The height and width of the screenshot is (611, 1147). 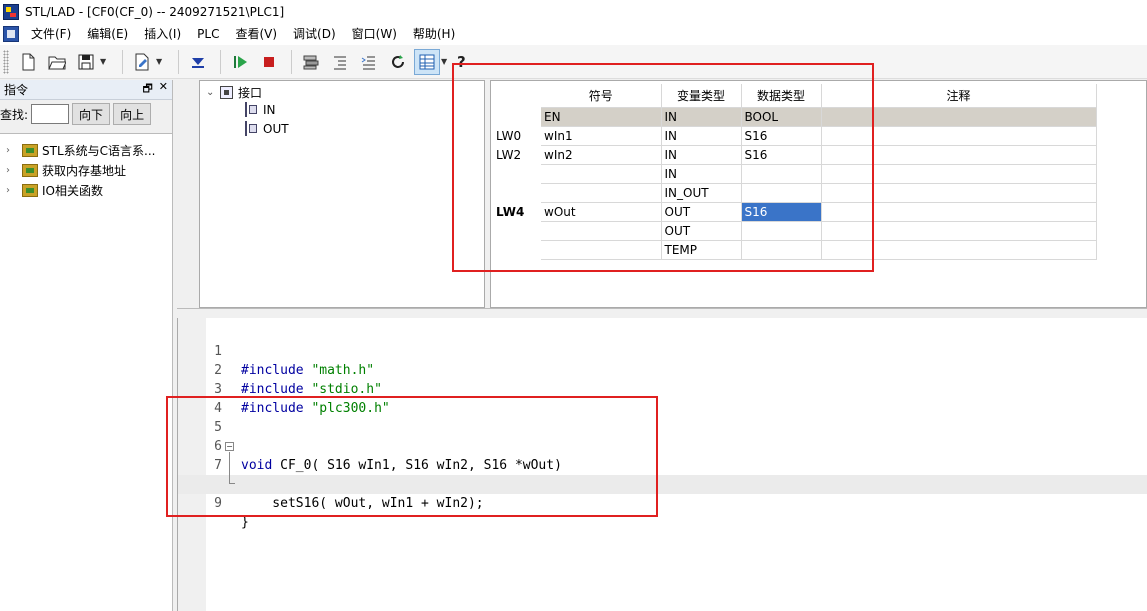 I want to click on stop-button, so click(x=269, y=62).